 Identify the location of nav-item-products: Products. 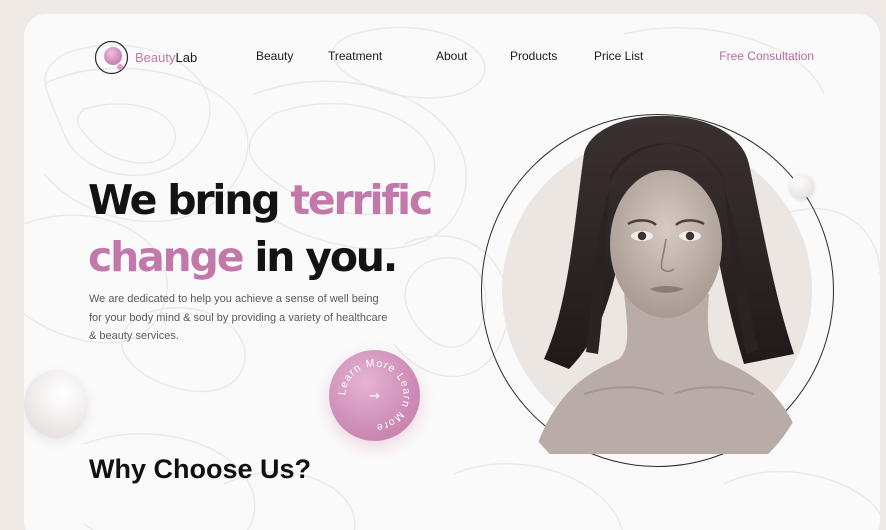
(552, 56).